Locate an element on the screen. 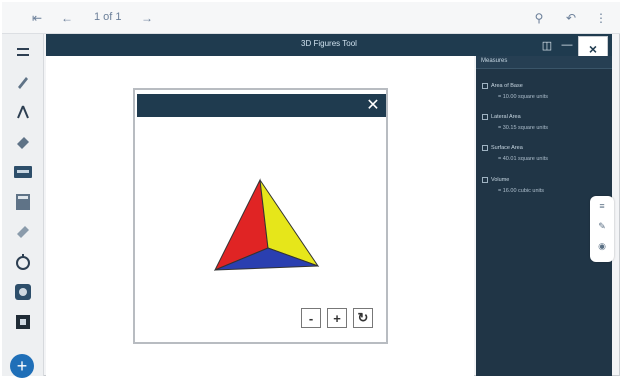 This screenshot has height=379, width=624. calculator-icon is located at coordinates (23, 202).